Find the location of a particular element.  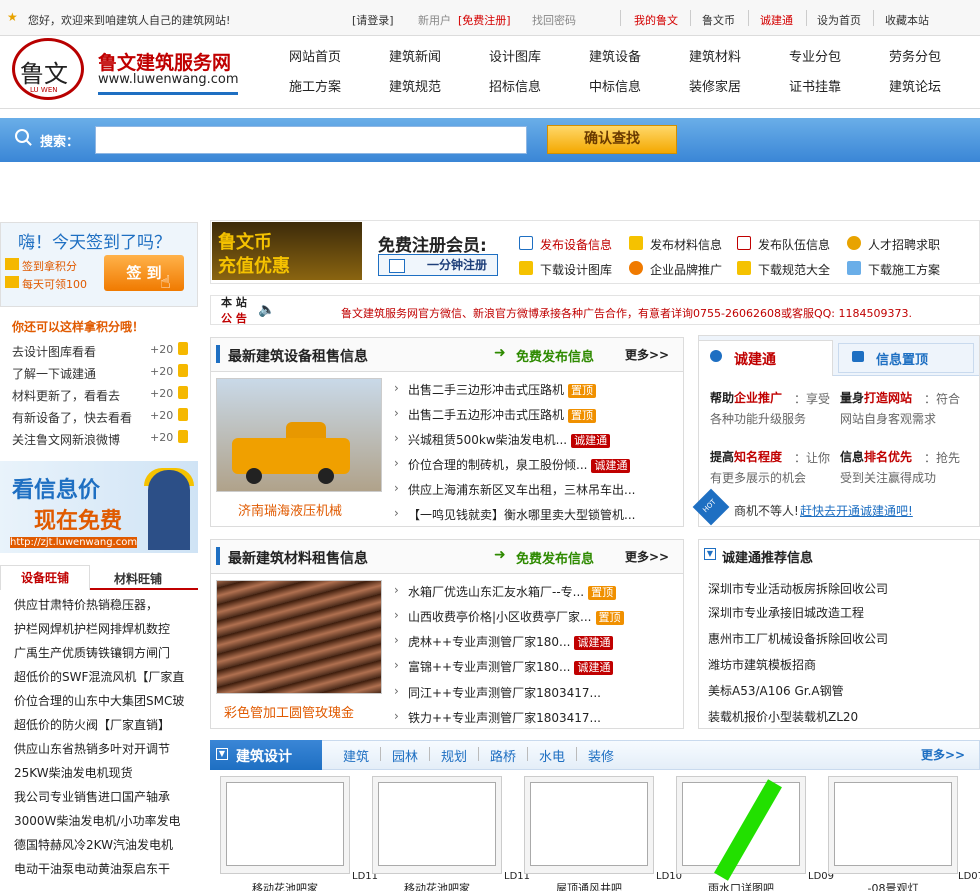

list-item: 山西收费亭价格|小区收费亭厂家...置顶 is located at coordinates (509, 616).